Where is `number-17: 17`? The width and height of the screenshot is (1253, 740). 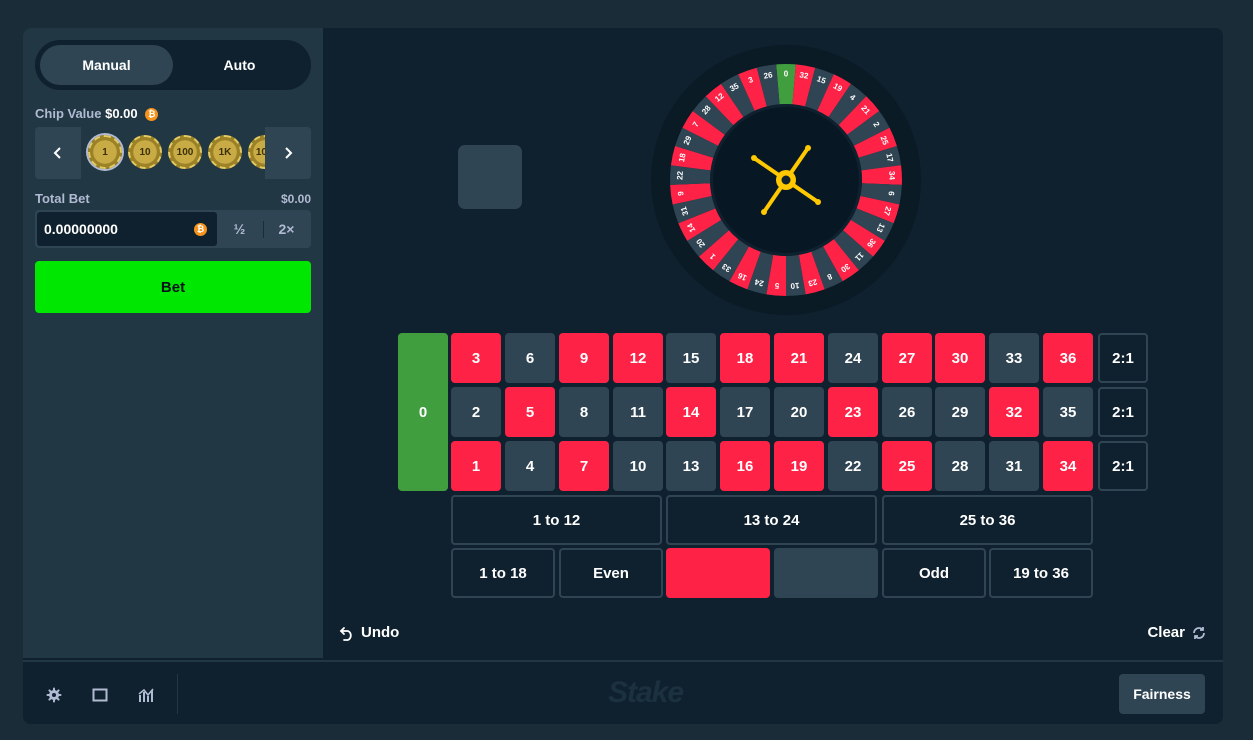
number-17: 17 is located at coordinates (745, 412).